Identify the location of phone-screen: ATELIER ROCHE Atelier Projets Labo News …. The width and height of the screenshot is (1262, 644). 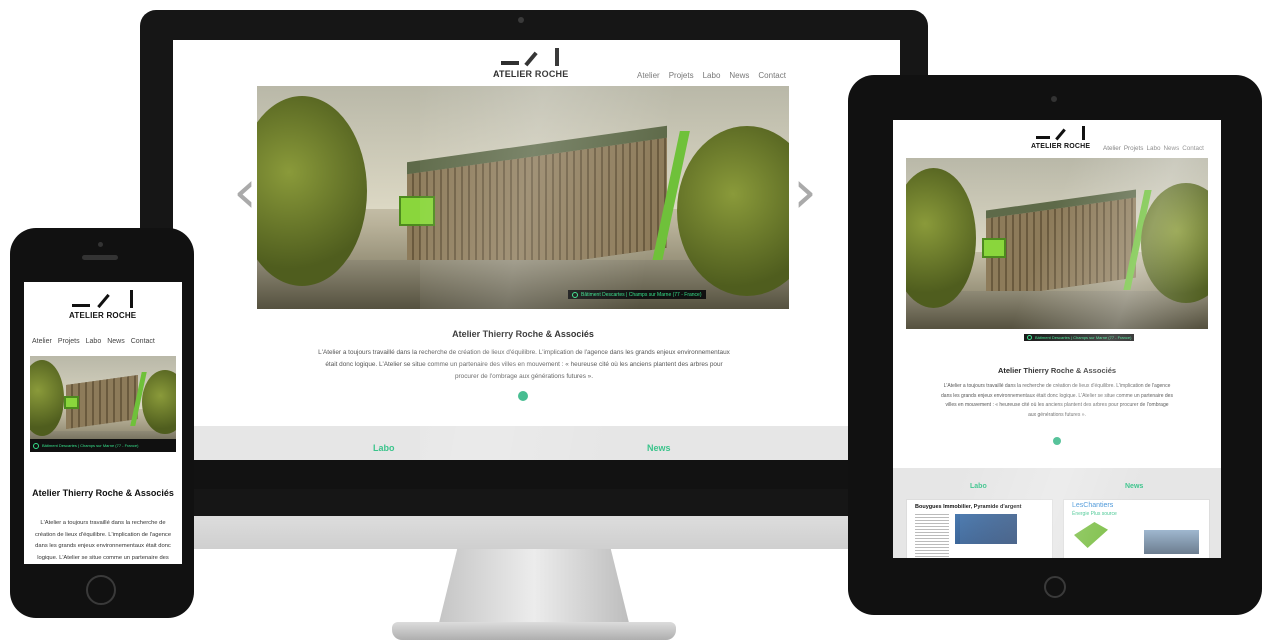
(103, 423).